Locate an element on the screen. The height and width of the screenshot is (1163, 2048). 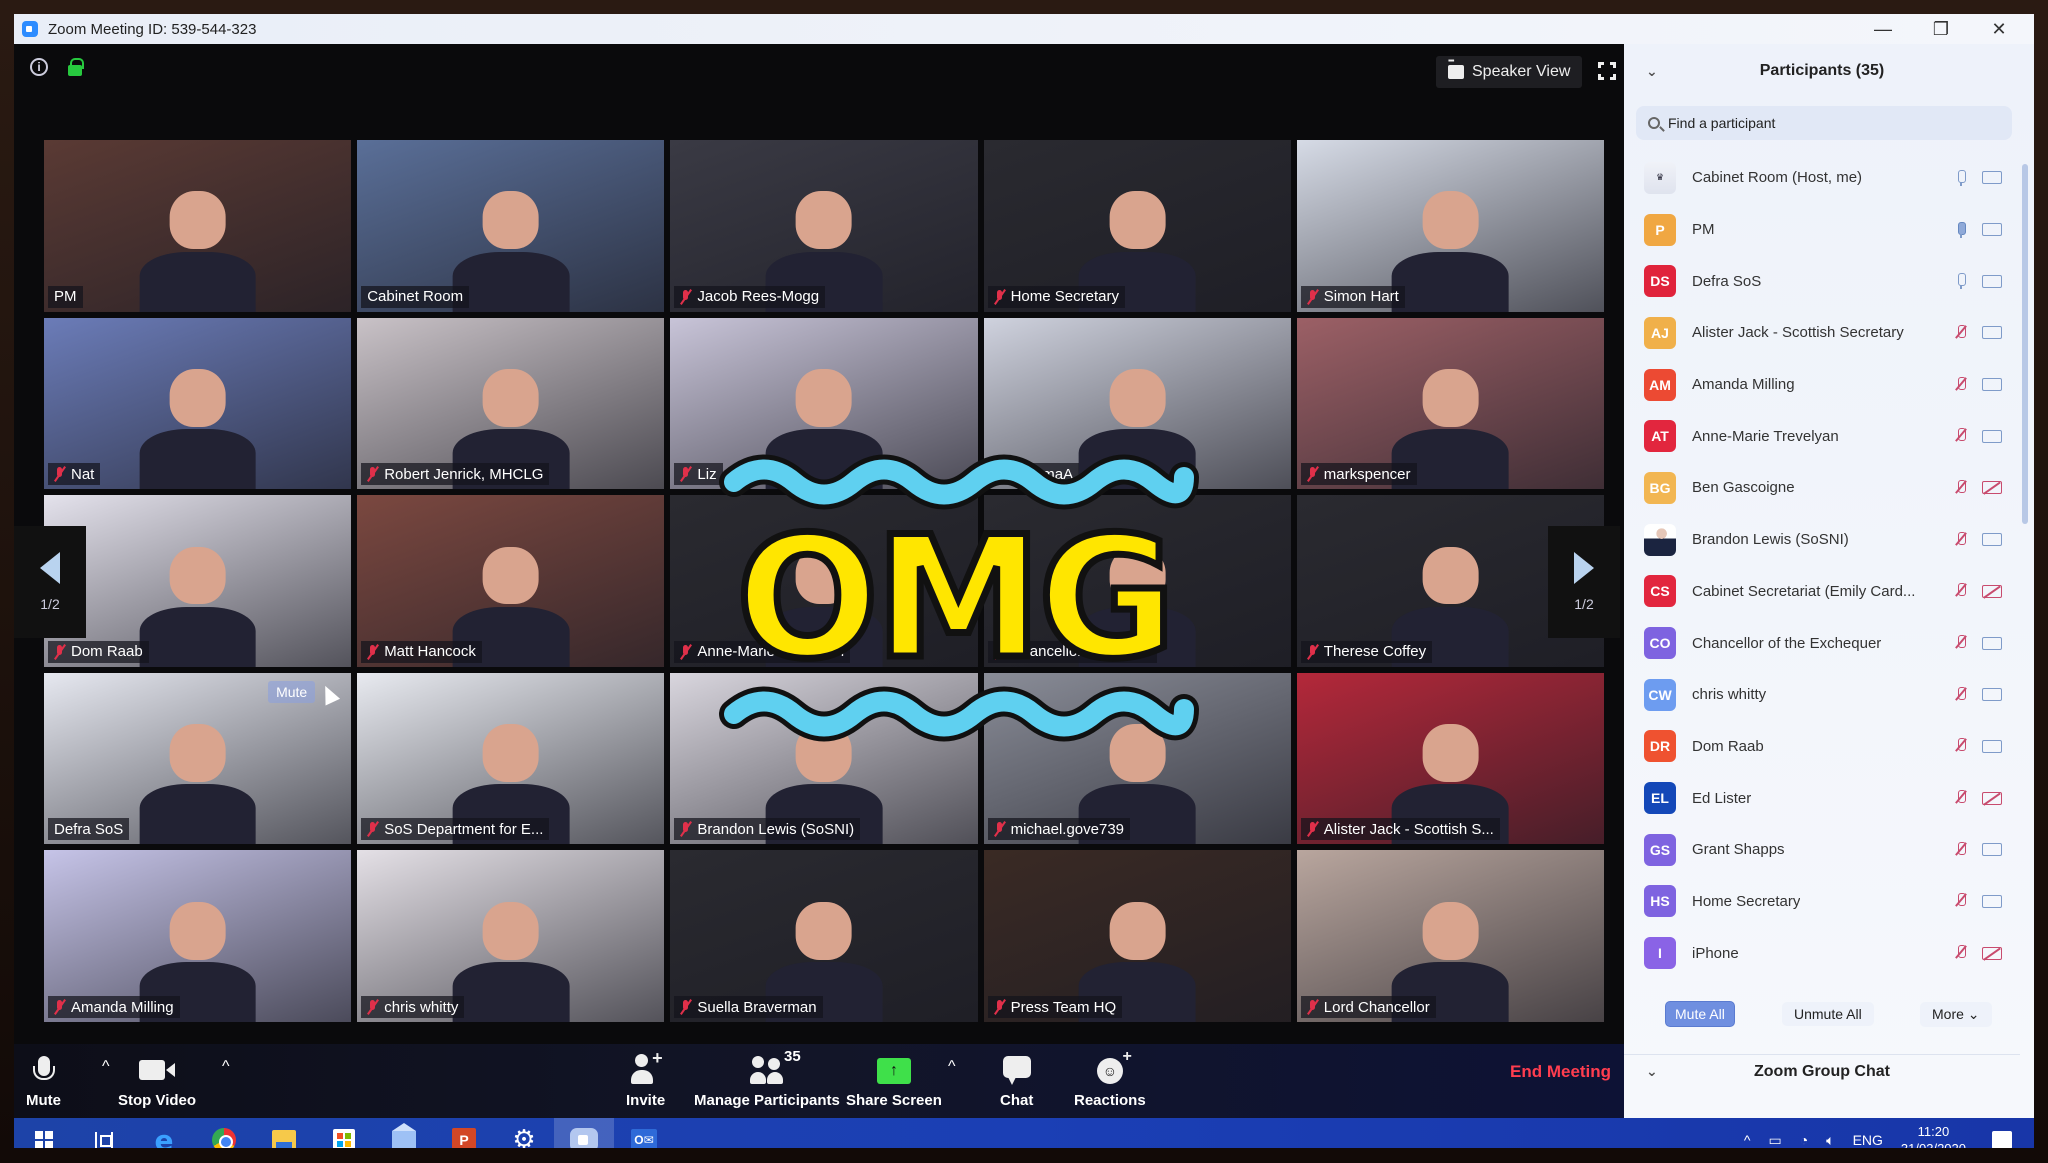
minimize-button: — is located at coordinates (1883, 29).